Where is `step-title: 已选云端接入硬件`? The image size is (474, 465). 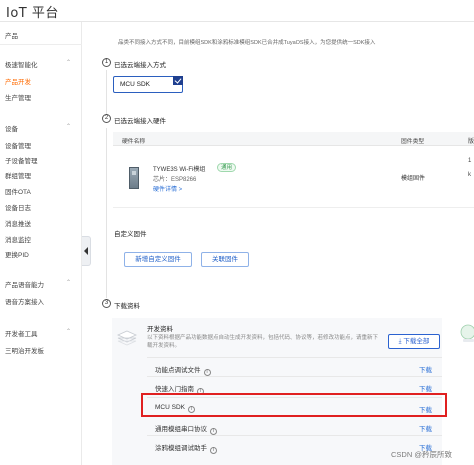
step-title: 已选云端接入硬件 is located at coordinates (140, 121).